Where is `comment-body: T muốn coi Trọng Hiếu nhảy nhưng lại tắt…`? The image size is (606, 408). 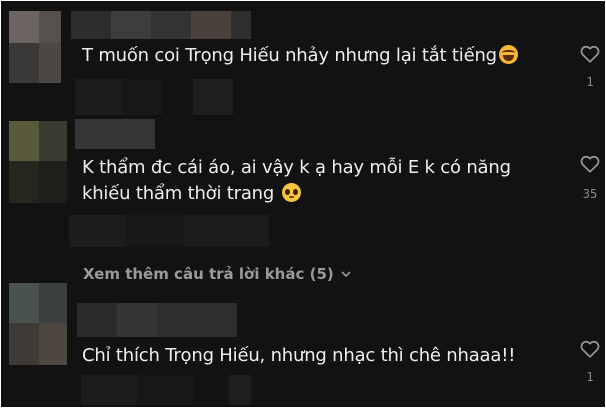
comment-body: T muốn coi Trọng Hiếu nhảy nhưng lại tắt… is located at coordinates (289, 55).